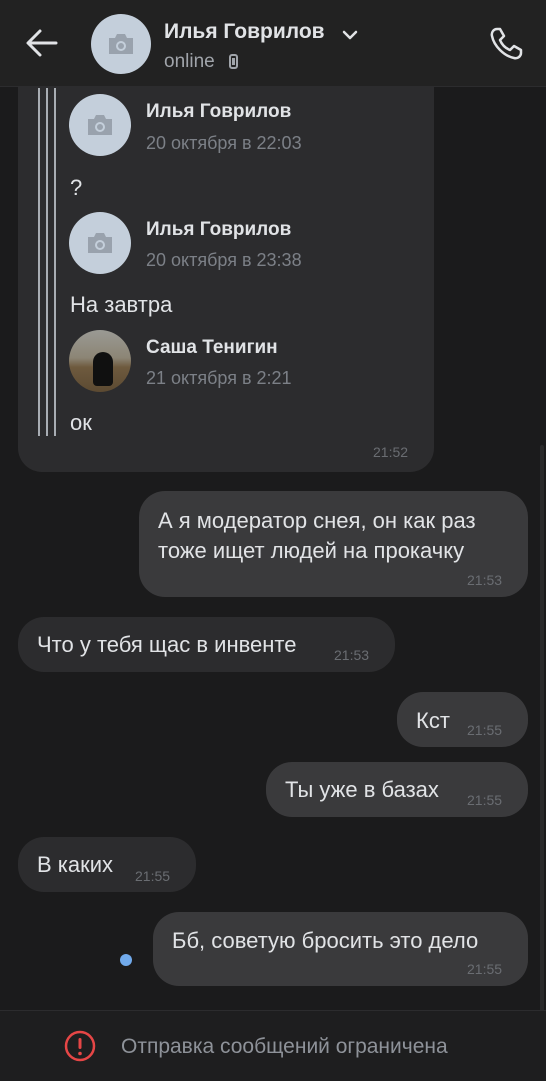 Image resolution: width=546 pixels, height=1081 pixels. Describe the element at coordinates (284, 1046) in the screenshot. I see `restriction-notice: Отправка сообщений ограничена` at that location.